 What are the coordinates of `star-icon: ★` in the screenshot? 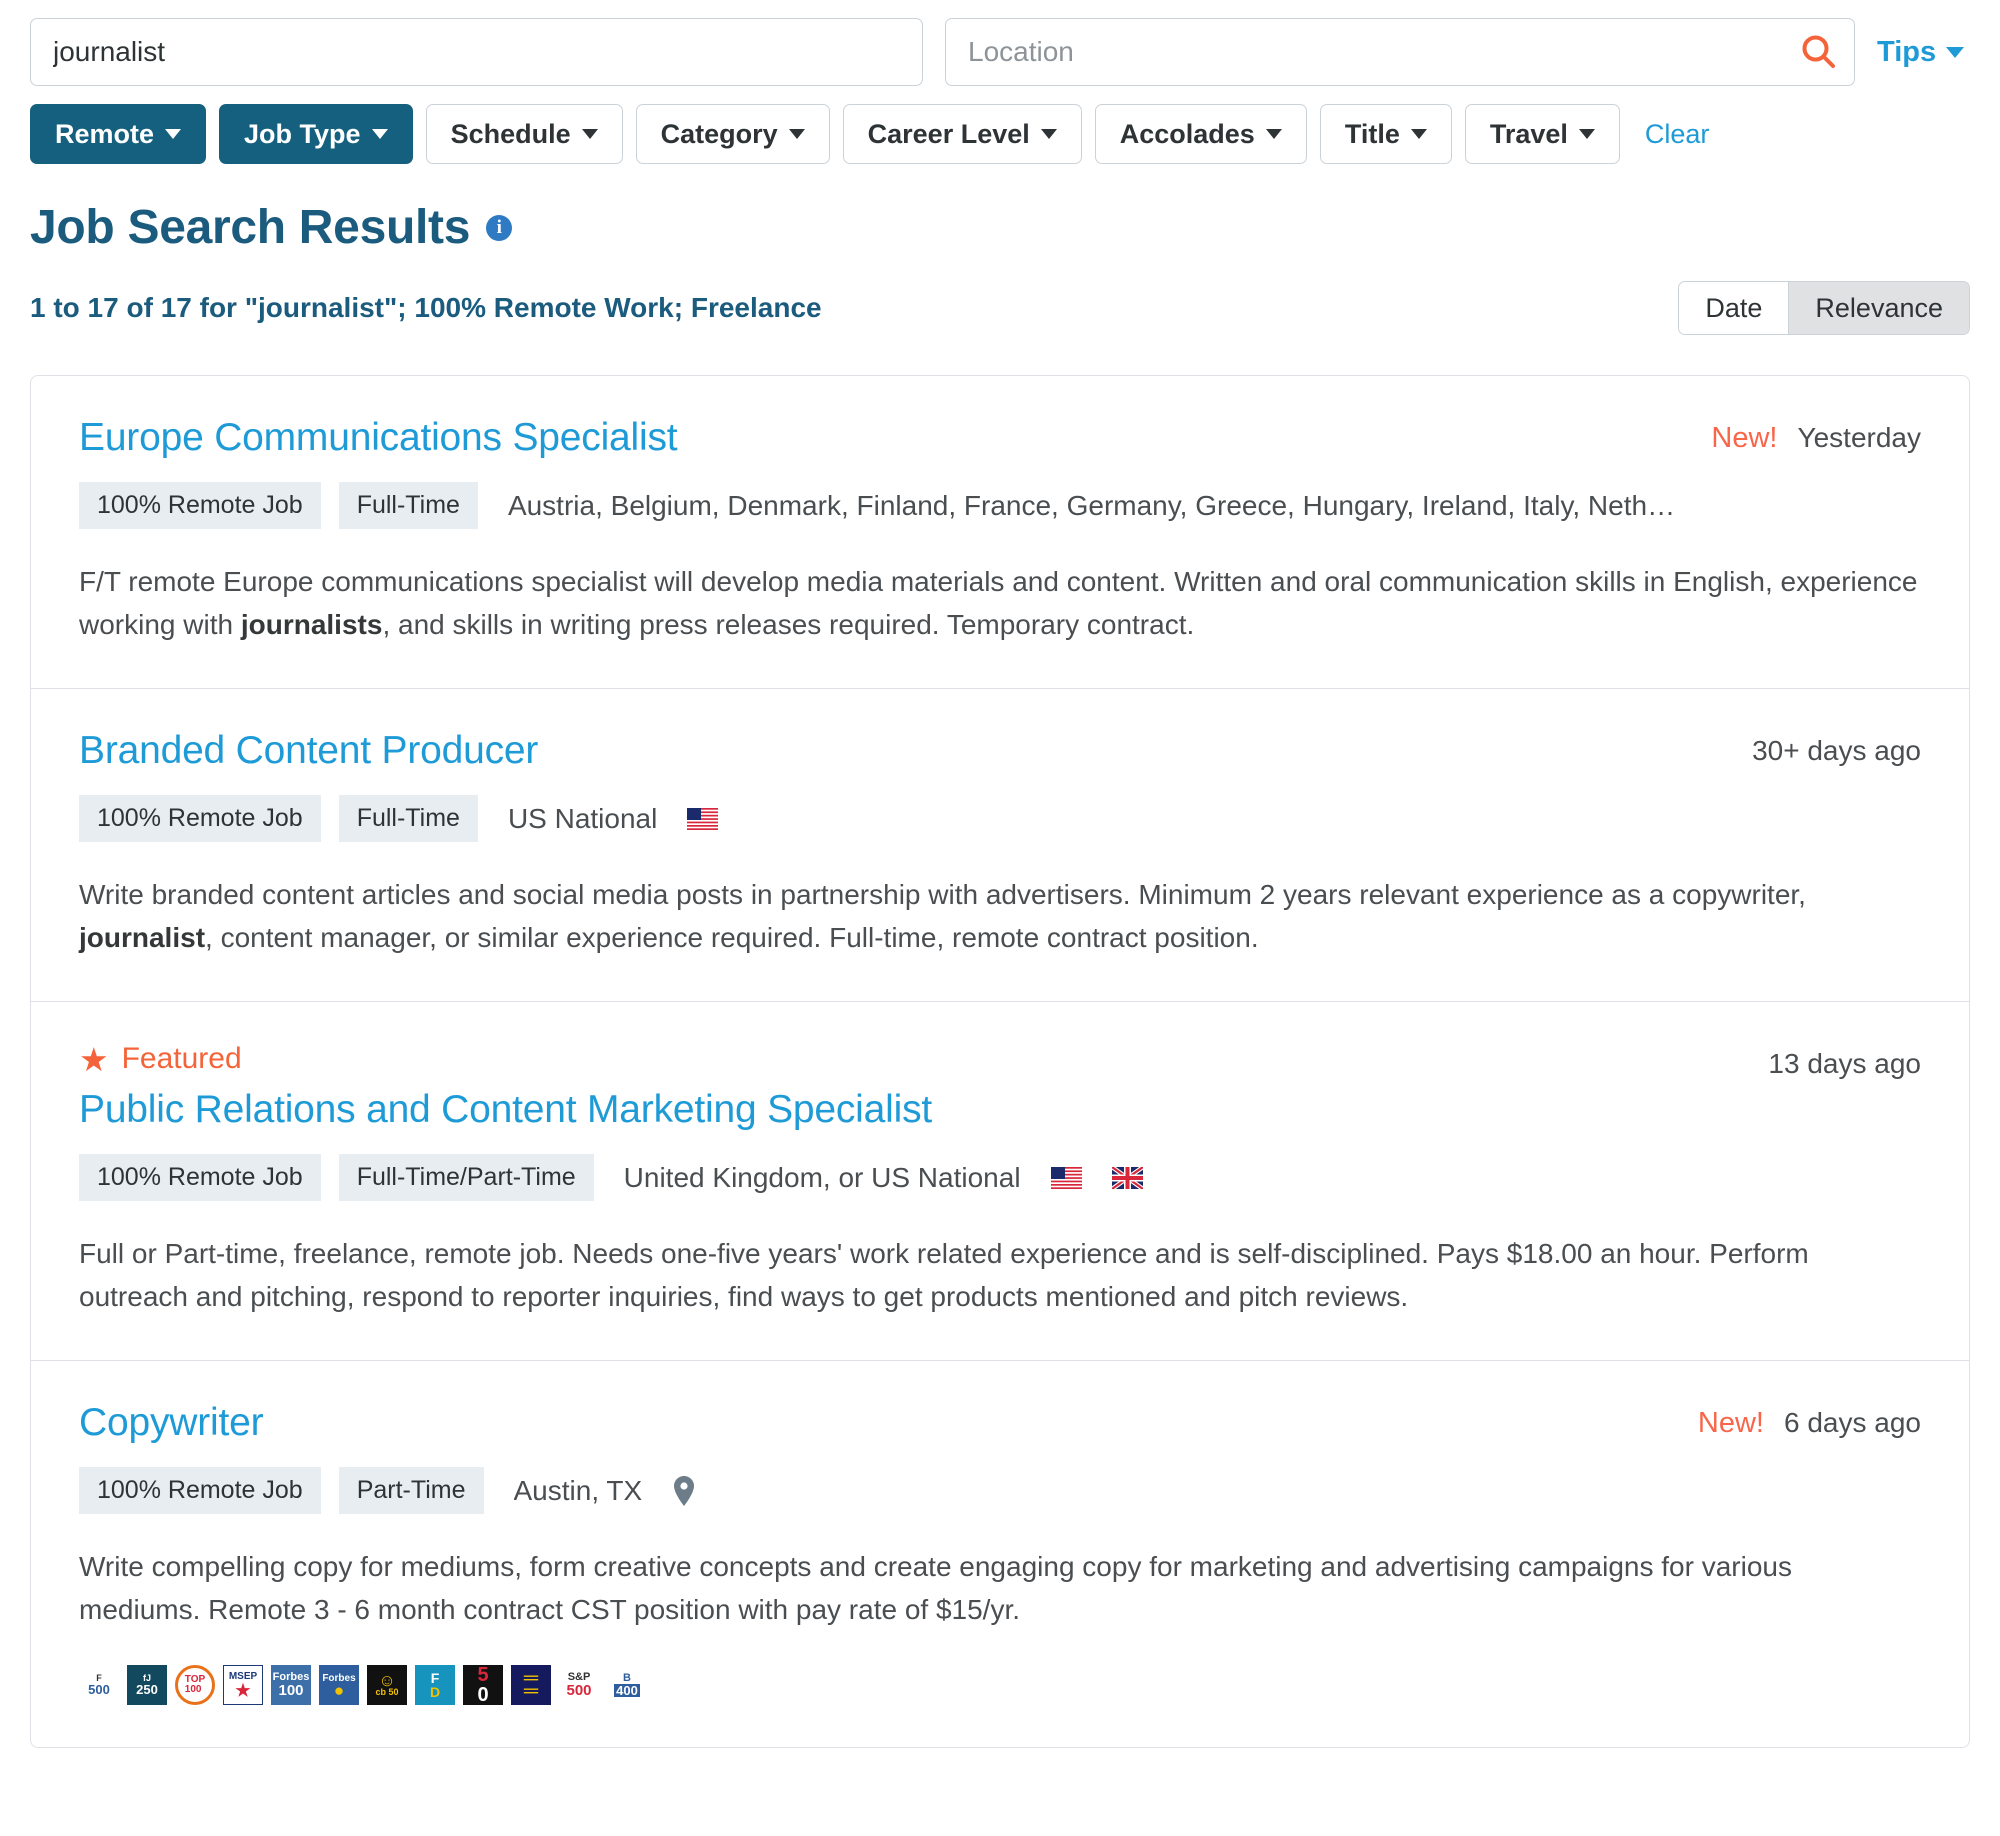 It's located at (94, 1059).